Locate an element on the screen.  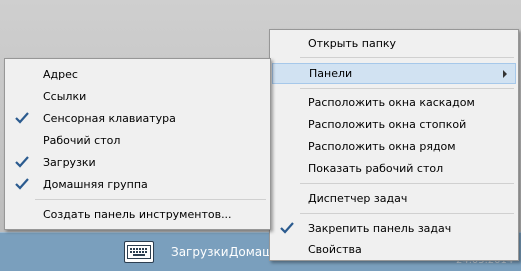
submenu-item-touch-keyboard: Сенсорная клавиатура is located at coordinates (137, 118).